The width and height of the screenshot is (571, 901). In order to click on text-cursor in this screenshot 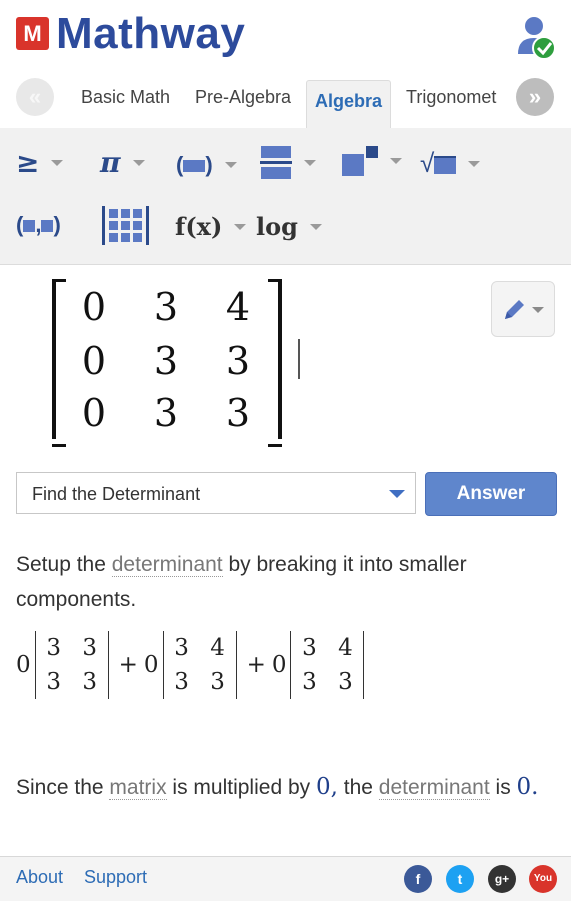, I will do `click(299, 359)`.